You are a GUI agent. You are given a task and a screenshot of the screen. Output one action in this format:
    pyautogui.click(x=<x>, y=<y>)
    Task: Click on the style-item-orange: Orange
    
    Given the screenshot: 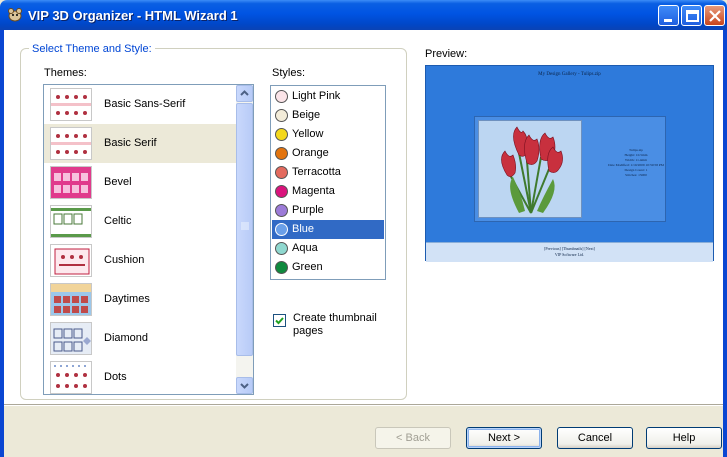 What is the action you would take?
    pyautogui.click(x=328, y=153)
    